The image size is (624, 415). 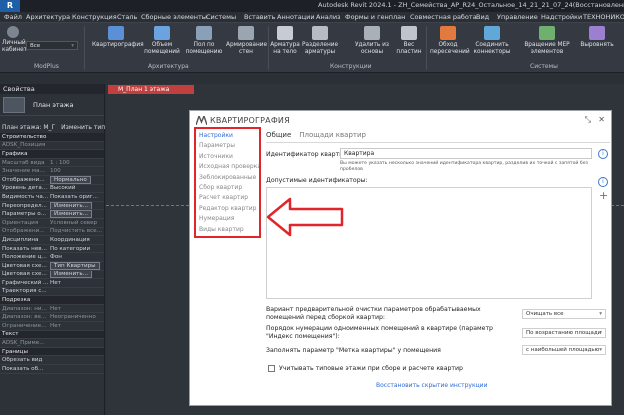 I want to click on property-category: Границы, so click(x=52, y=352).